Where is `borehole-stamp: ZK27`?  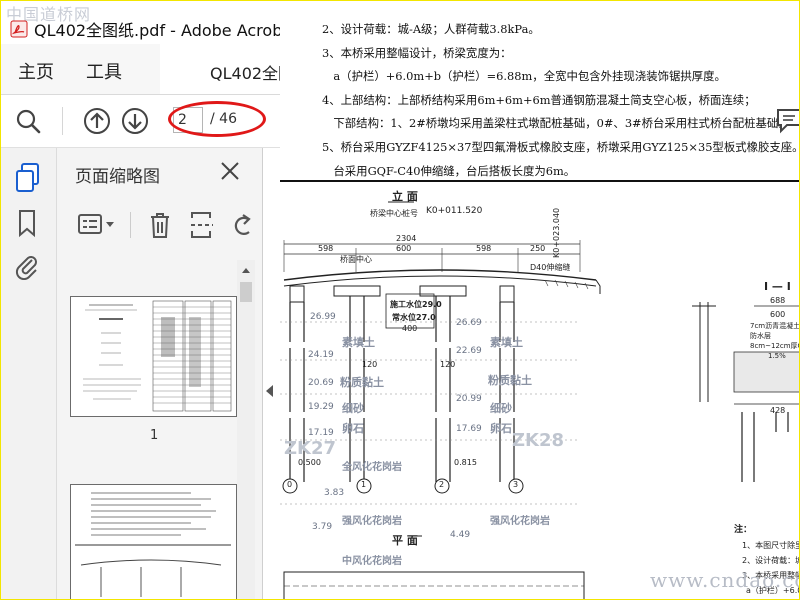 borehole-stamp: ZK27 is located at coordinates (310, 448).